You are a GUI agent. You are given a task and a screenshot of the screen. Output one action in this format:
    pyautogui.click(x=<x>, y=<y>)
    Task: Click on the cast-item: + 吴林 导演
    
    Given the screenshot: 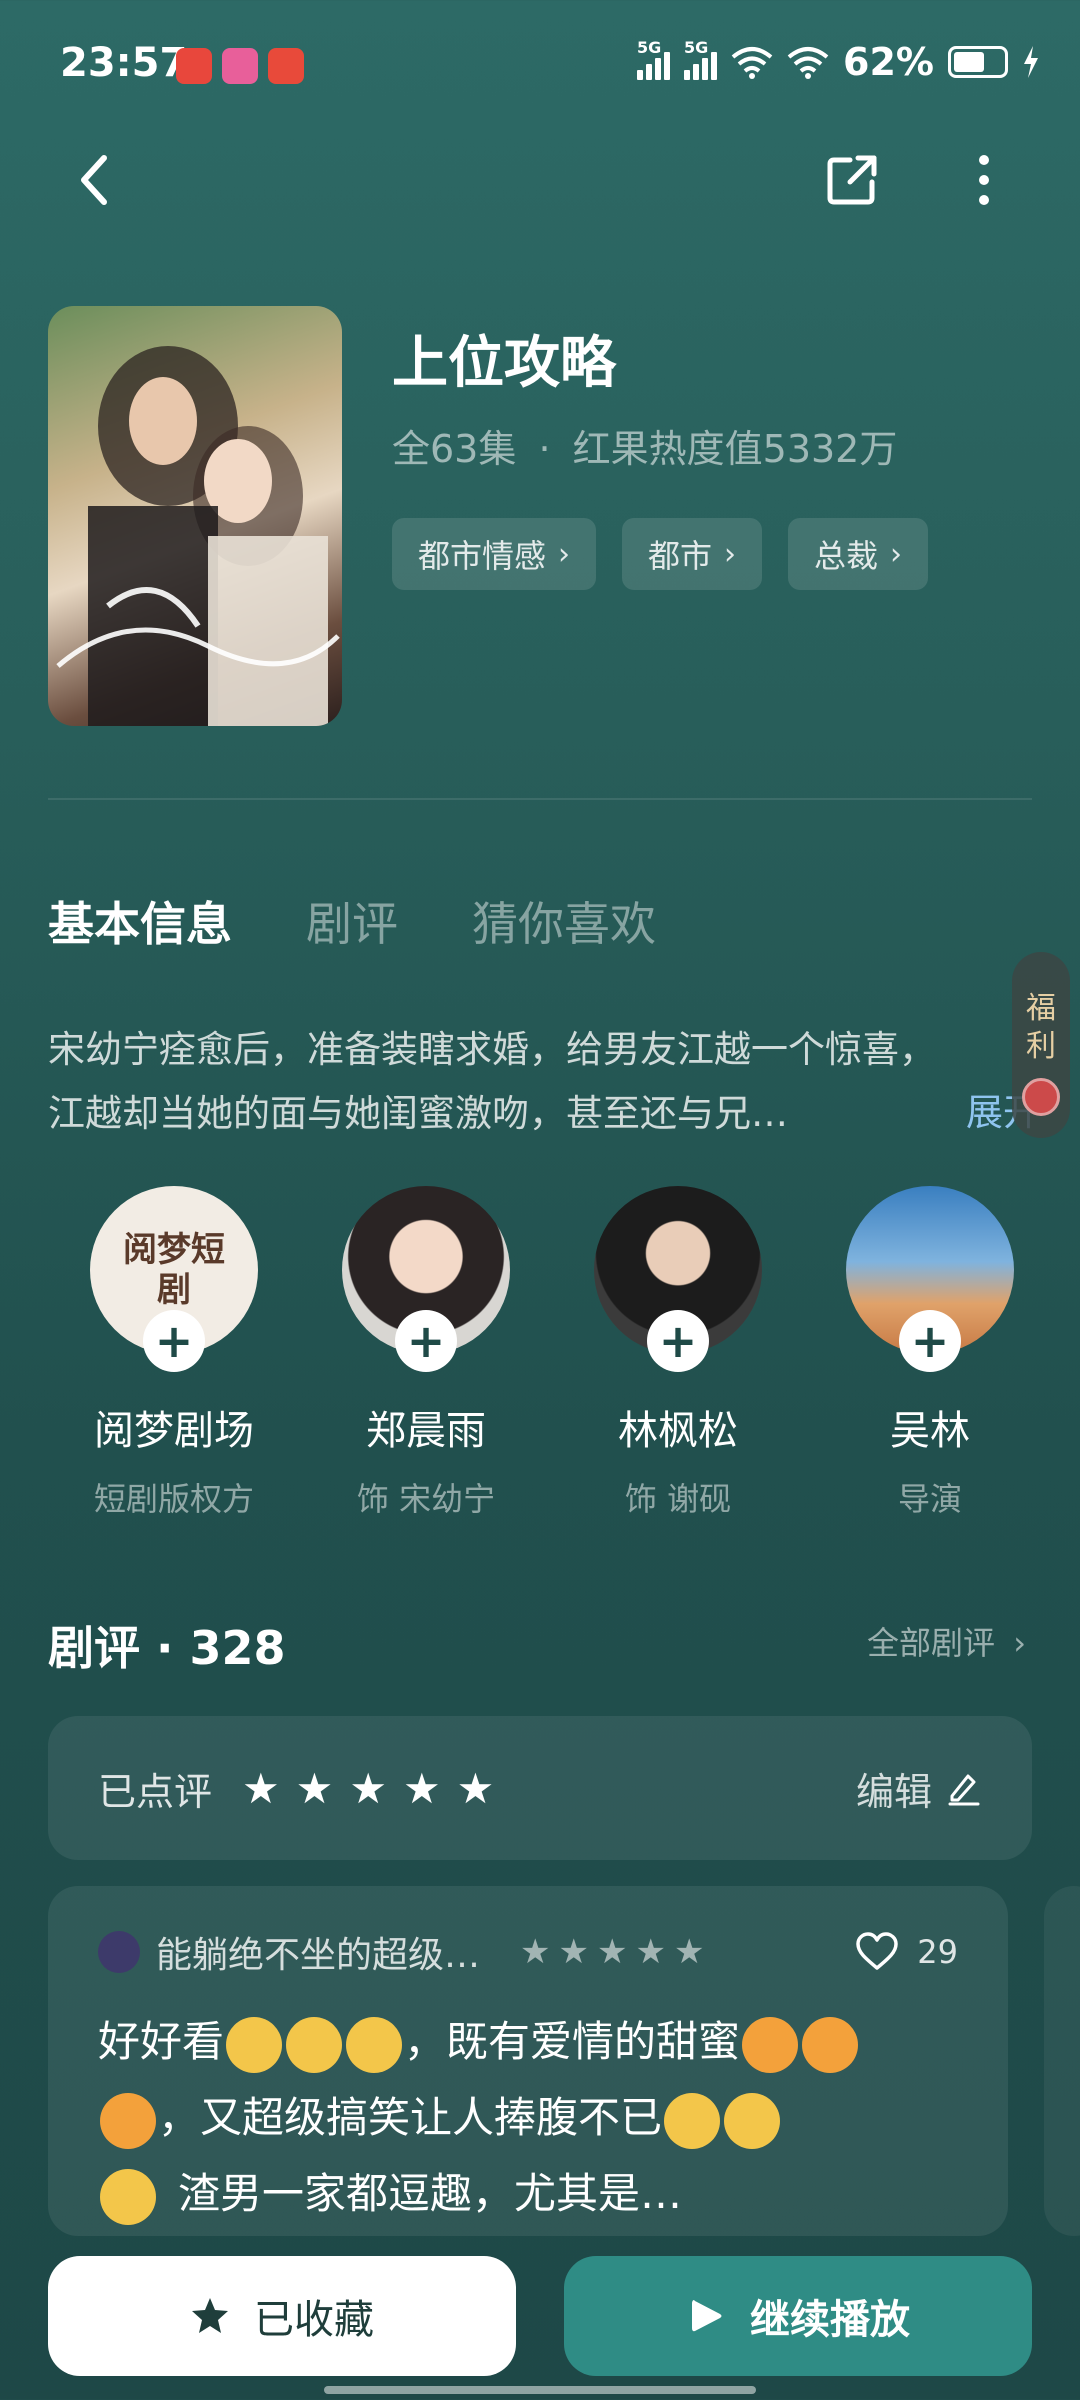 What is the action you would take?
    pyautogui.click(x=930, y=1353)
    